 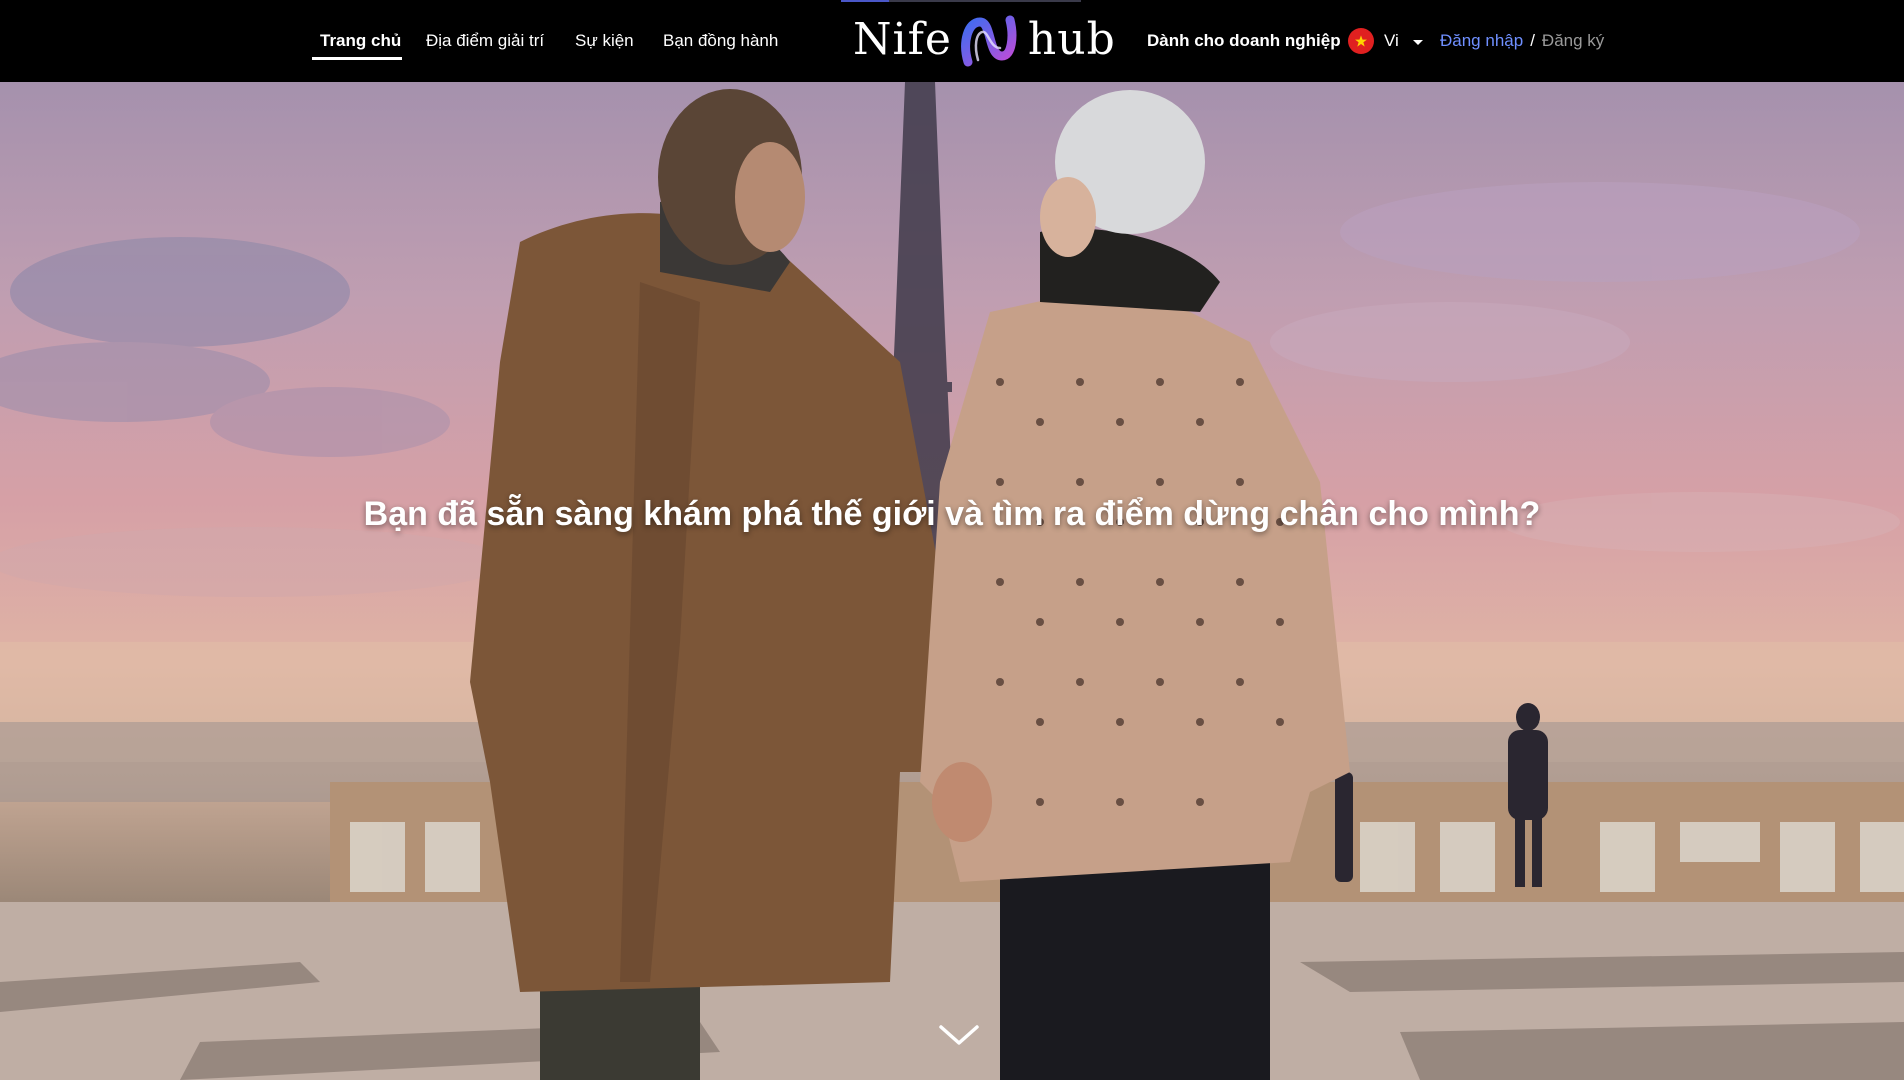 I want to click on nav-item-home: Trang chủ, so click(x=360, y=41).